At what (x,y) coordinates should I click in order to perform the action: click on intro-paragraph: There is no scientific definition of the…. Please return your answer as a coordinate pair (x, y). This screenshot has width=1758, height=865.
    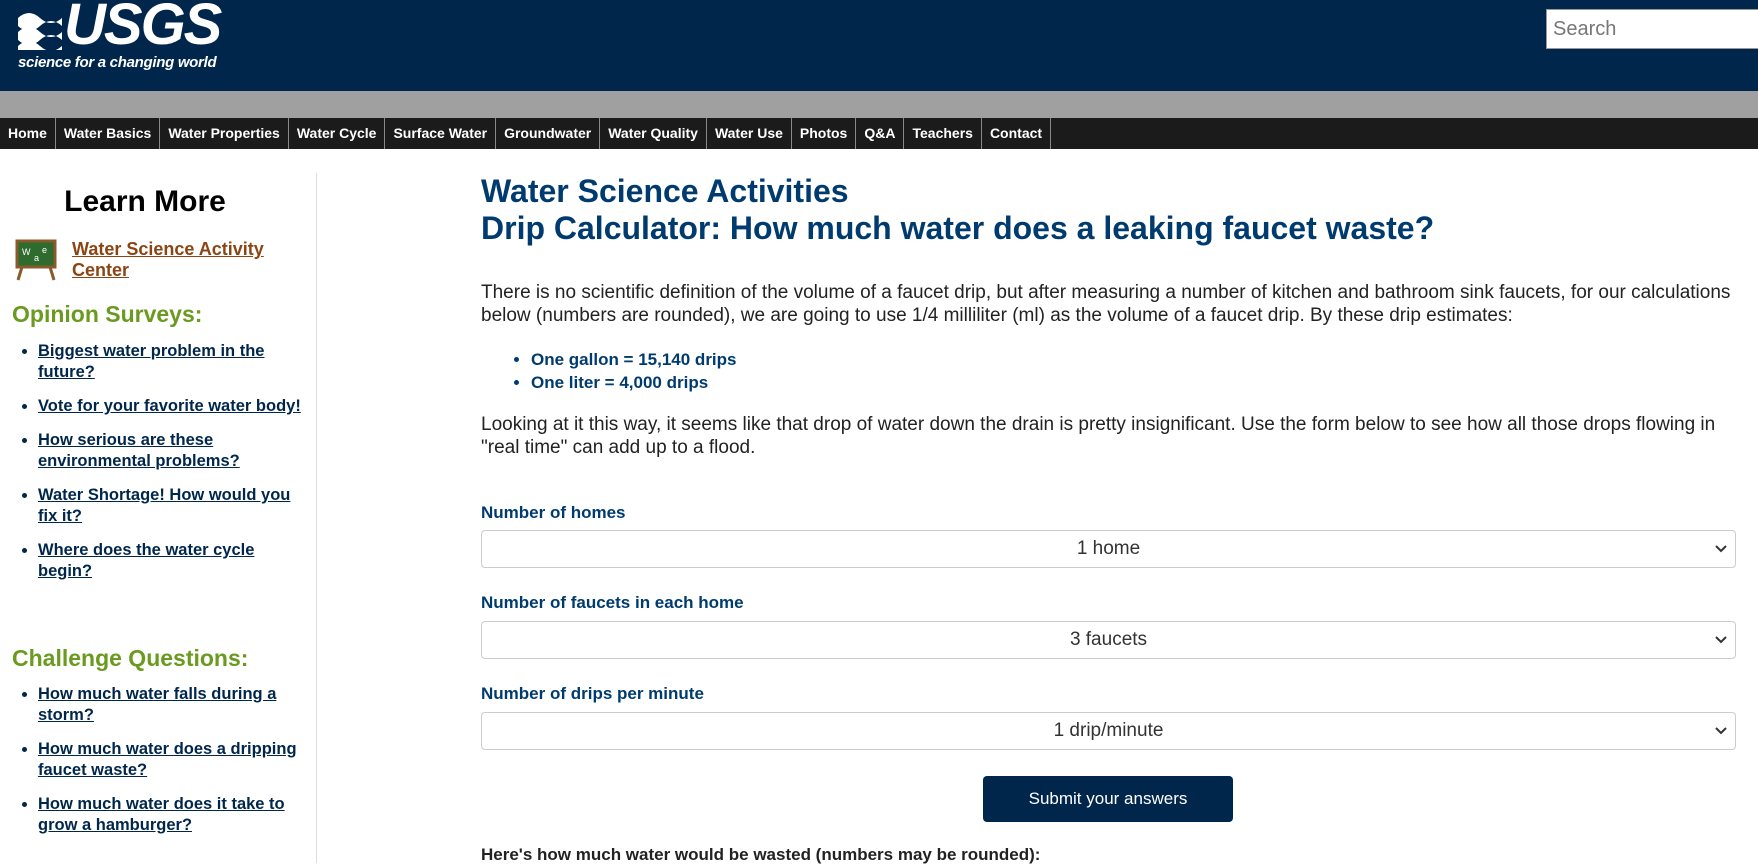
    Looking at the image, I should click on (1106, 304).